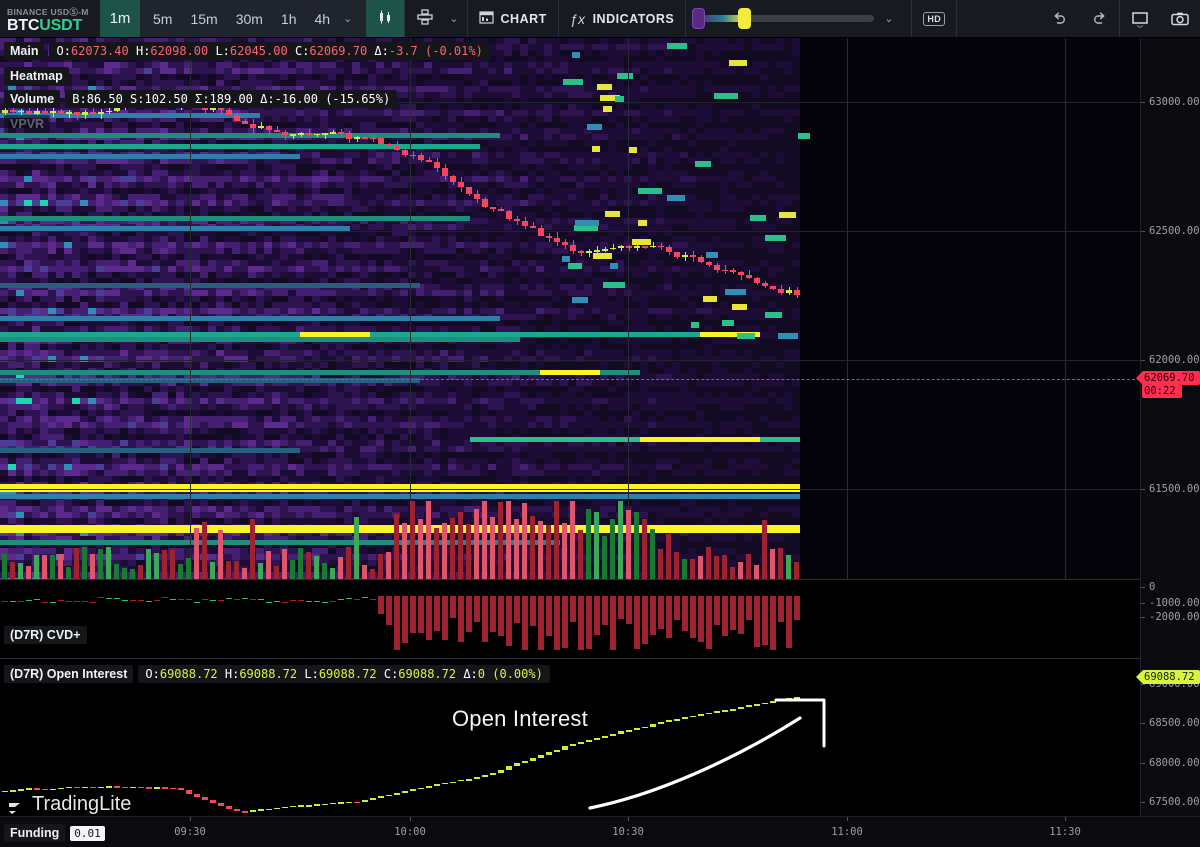 The height and width of the screenshot is (847, 1200). What do you see at coordinates (179, 51) in the screenshot?
I see `ohlc-high-value: 62098.00` at bounding box center [179, 51].